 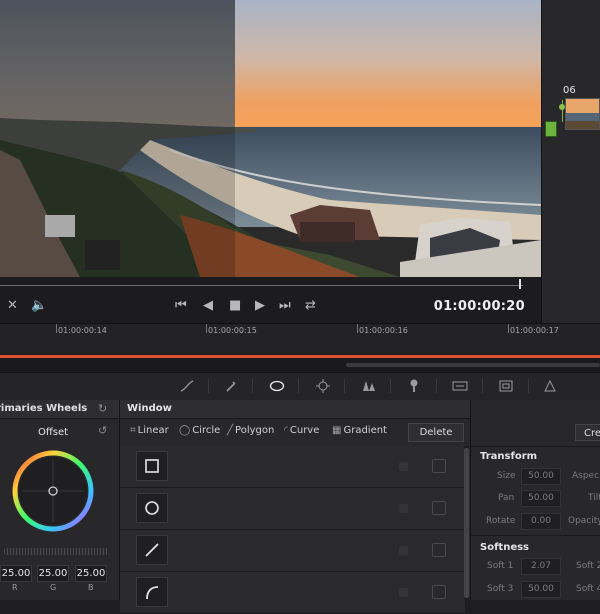 What do you see at coordinates (152, 508) in the screenshot?
I see `circle-window-icon` at bounding box center [152, 508].